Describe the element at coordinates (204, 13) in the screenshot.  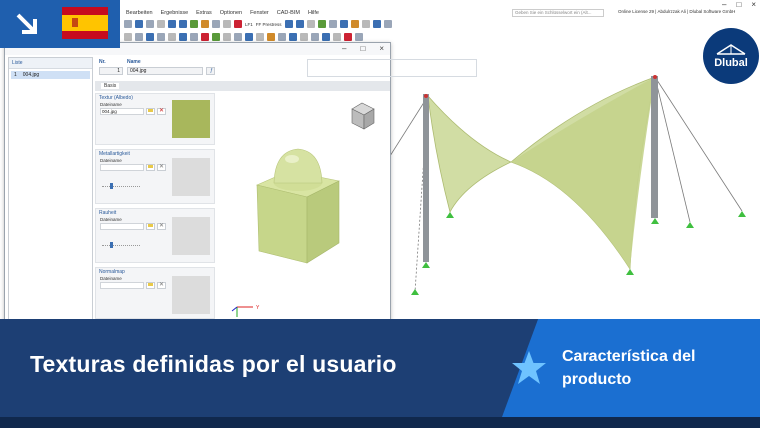
I see `menu-extras: Extras` at that location.